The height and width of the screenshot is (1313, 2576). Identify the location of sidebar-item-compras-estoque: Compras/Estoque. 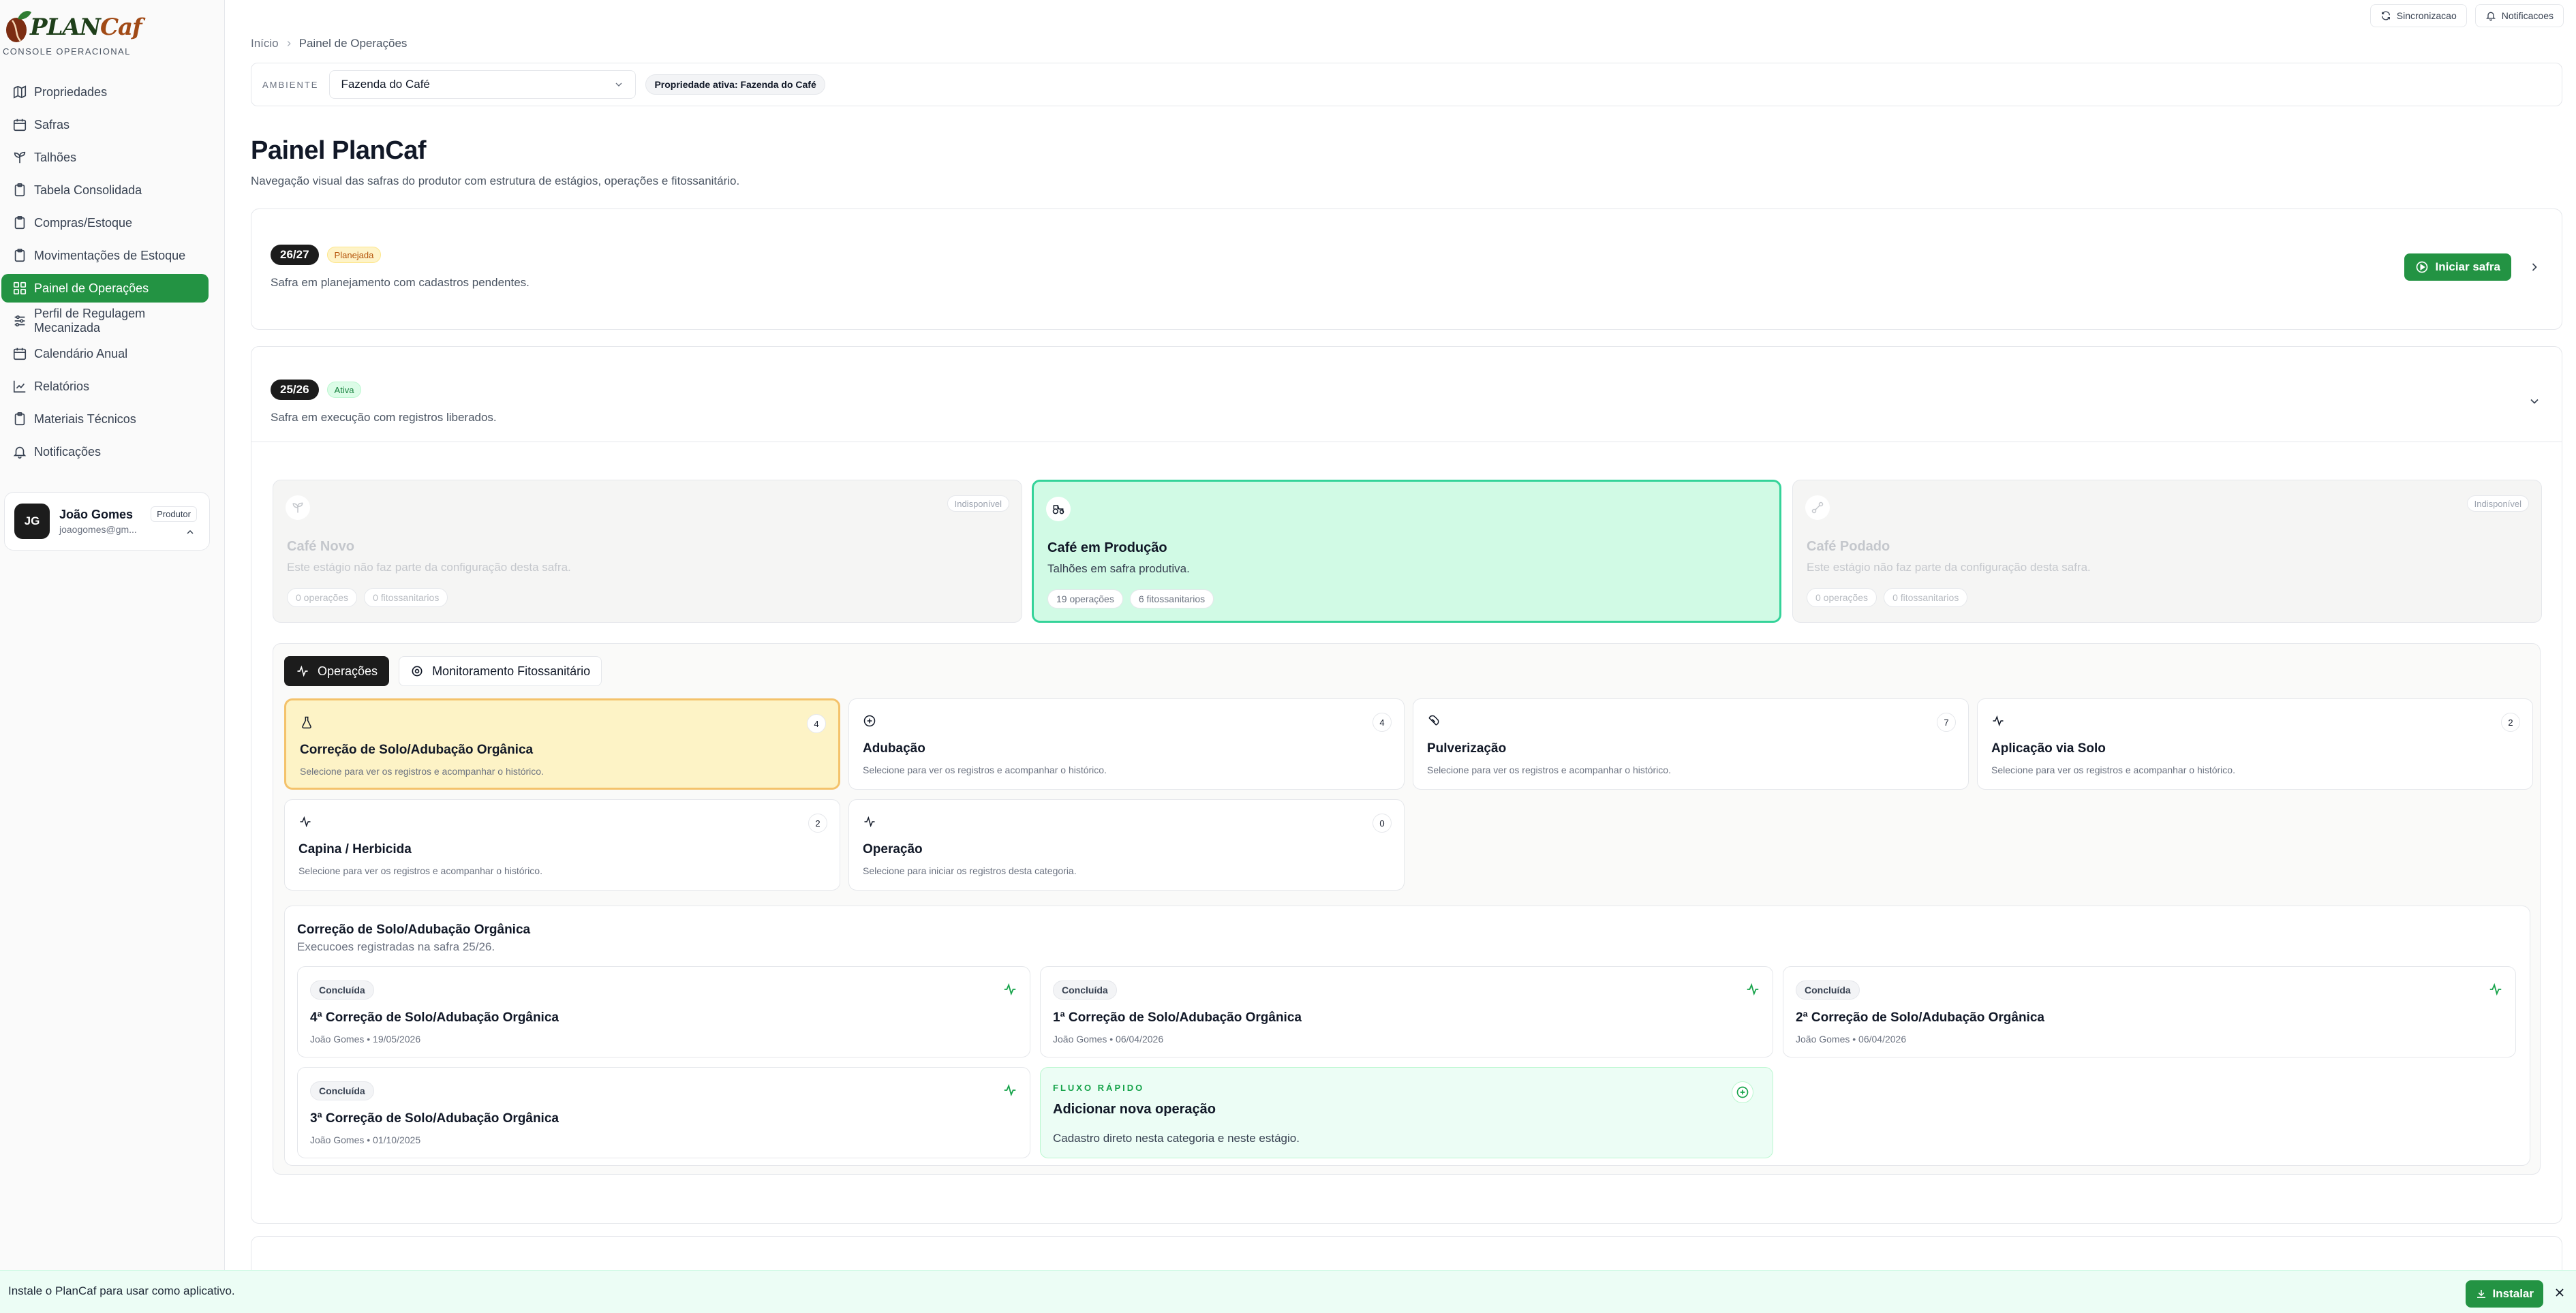
(105, 223).